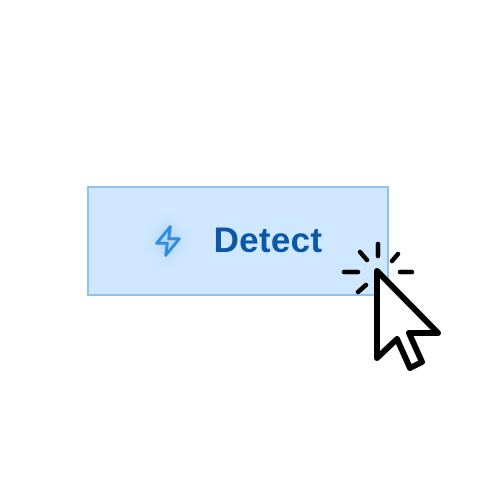 This screenshot has height=500, width=500. What do you see at coordinates (391, 306) in the screenshot?
I see `pointer-click-cursor-icon` at bounding box center [391, 306].